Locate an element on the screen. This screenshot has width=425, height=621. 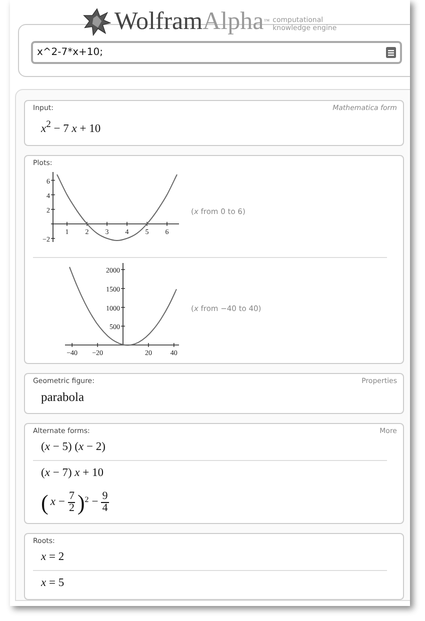
math-expression: (x − 5) (x − 2) is located at coordinates (73, 447).